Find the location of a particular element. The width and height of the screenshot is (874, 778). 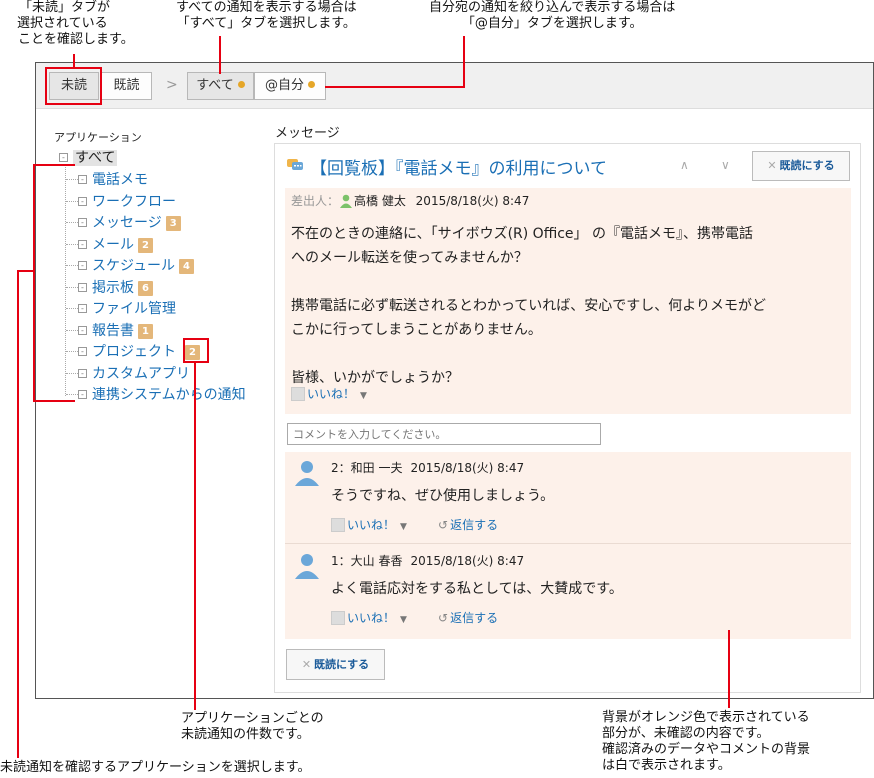

unread-count-badge: 1 is located at coordinates (145, 331).